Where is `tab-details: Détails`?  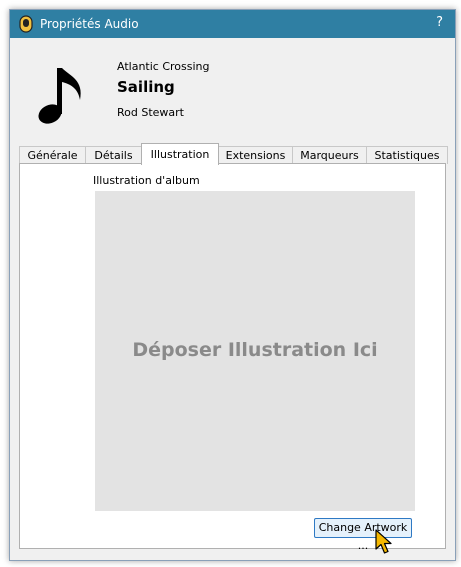 tab-details: Détails is located at coordinates (113, 155).